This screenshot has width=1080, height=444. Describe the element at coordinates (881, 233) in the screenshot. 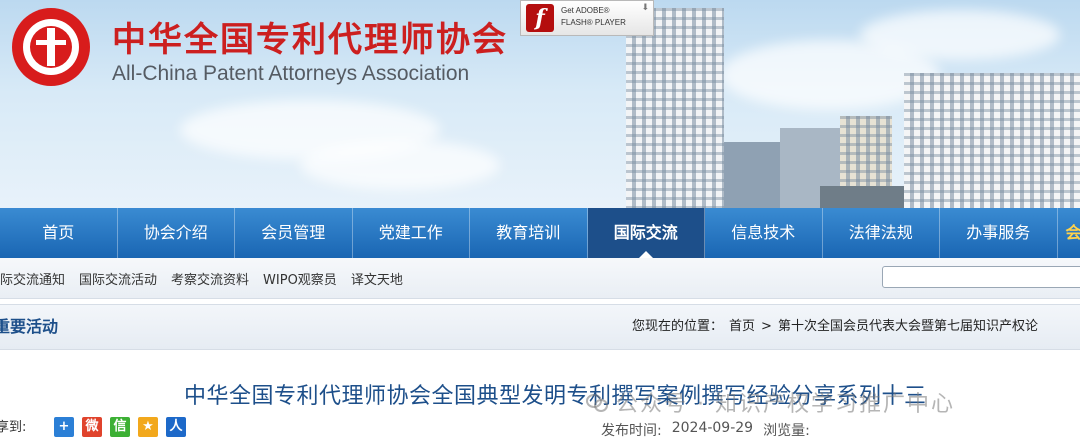

I see `nav-item-law: 法律法规` at that location.